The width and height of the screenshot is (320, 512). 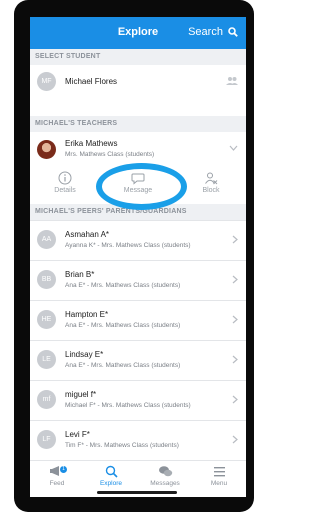 What do you see at coordinates (65, 178) in the screenshot?
I see `info-icon` at bounding box center [65, 178].